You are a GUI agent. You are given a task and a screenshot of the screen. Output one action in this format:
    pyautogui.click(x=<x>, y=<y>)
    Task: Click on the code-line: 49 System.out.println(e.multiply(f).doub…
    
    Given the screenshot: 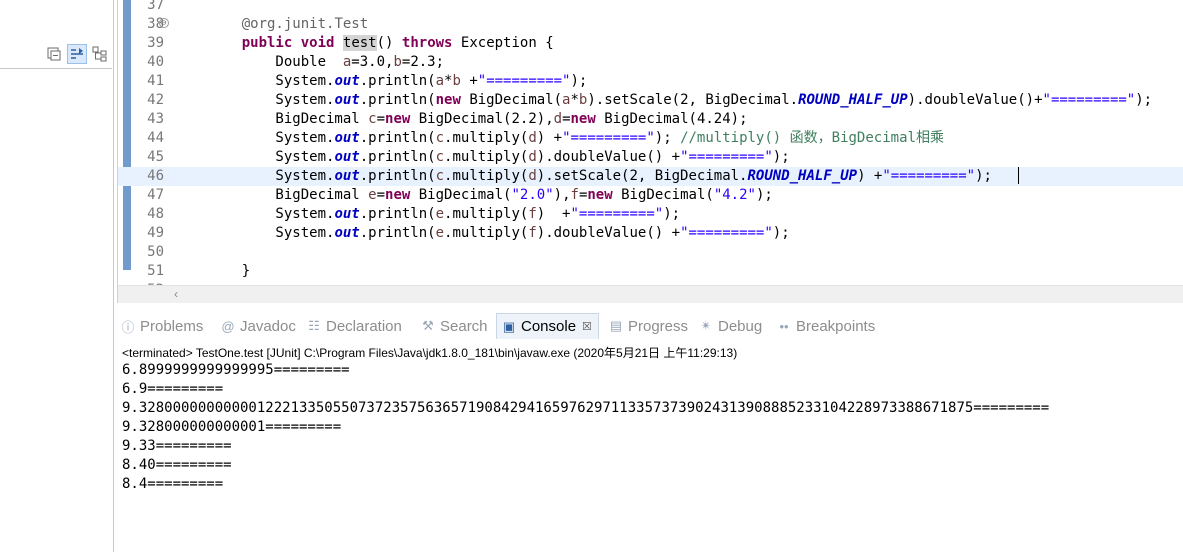 What is the action you would take?
    pyautogui.click(x=650, y=233)
    